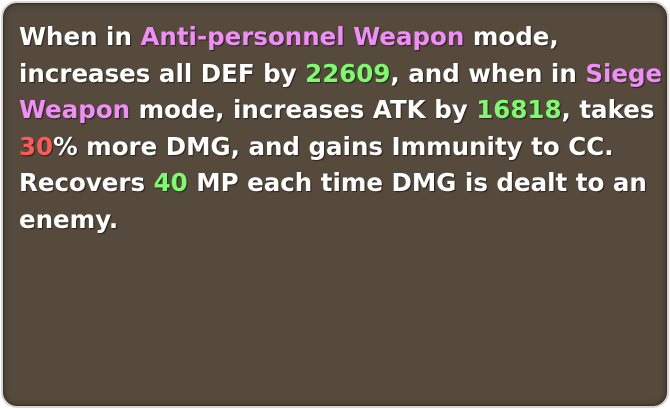  Describe the element at coordinates (303, 109) in the screenshot. I see `description-text: mode, increases ATK by` at that location.